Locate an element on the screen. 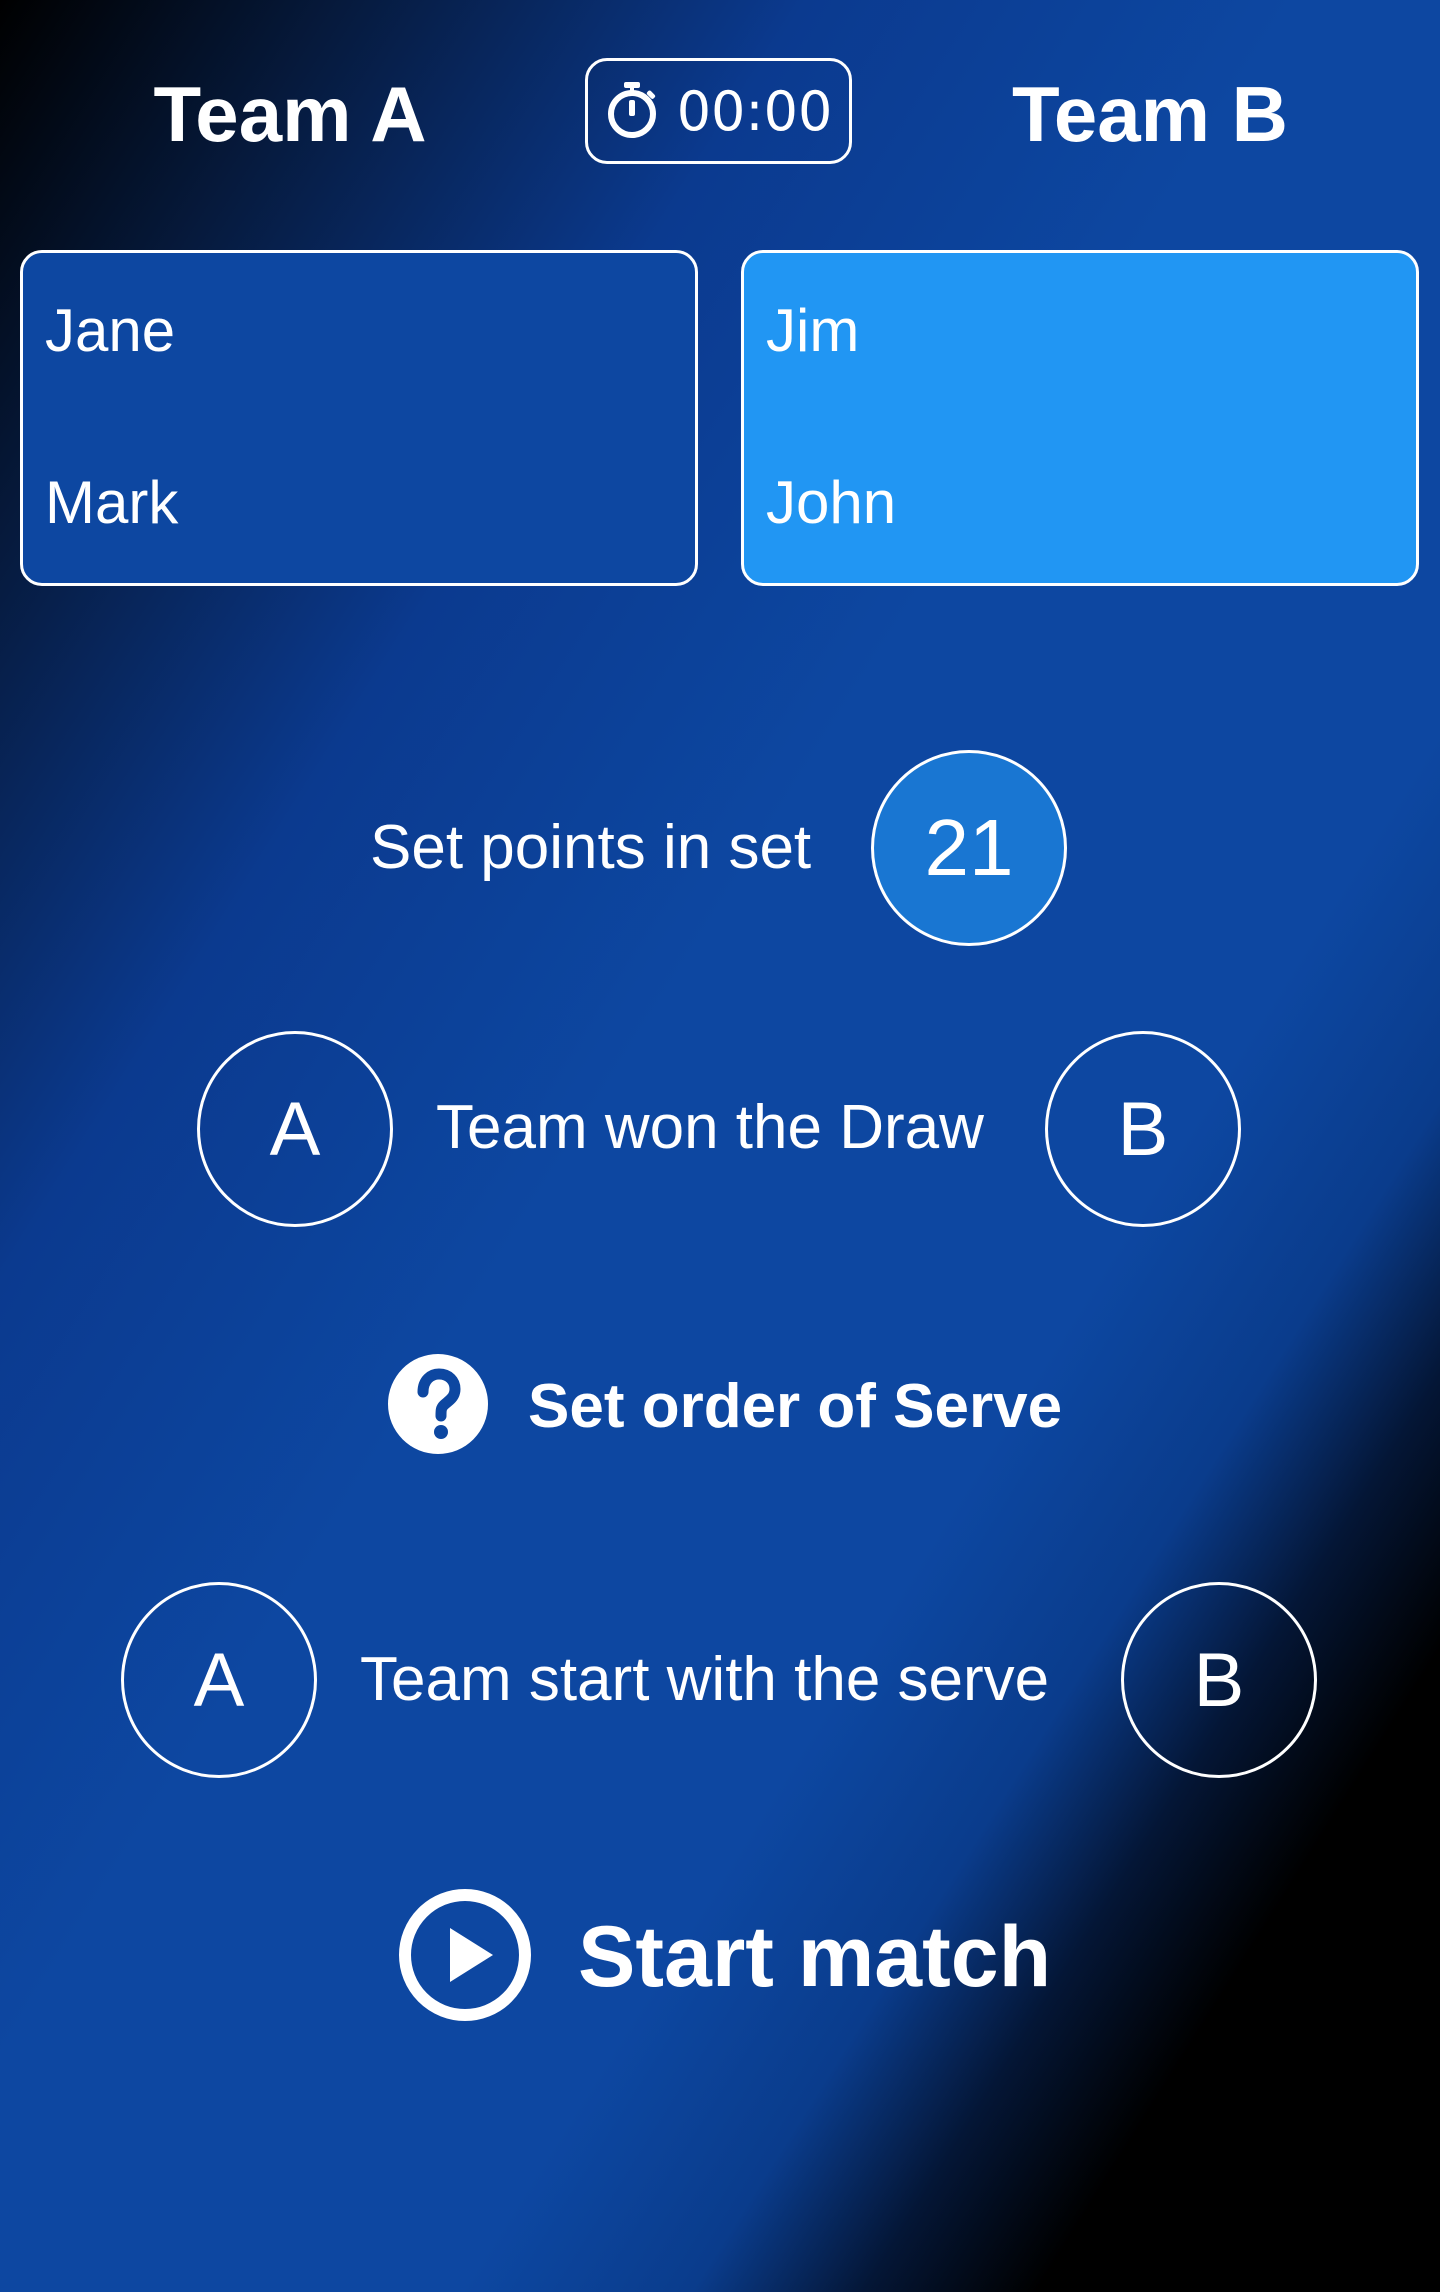  team-b-players-card: Jim John is located at coordinates (1080, 418).